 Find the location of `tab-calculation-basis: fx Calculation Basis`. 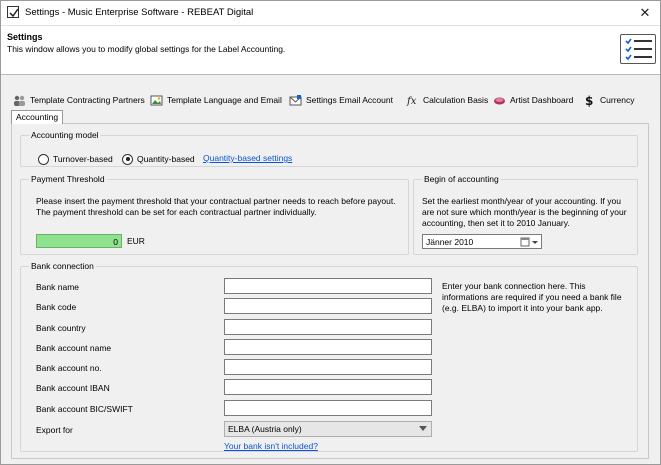

tab-calculation-basis: fx Calculation Basis is located at coordinates (445, 101).